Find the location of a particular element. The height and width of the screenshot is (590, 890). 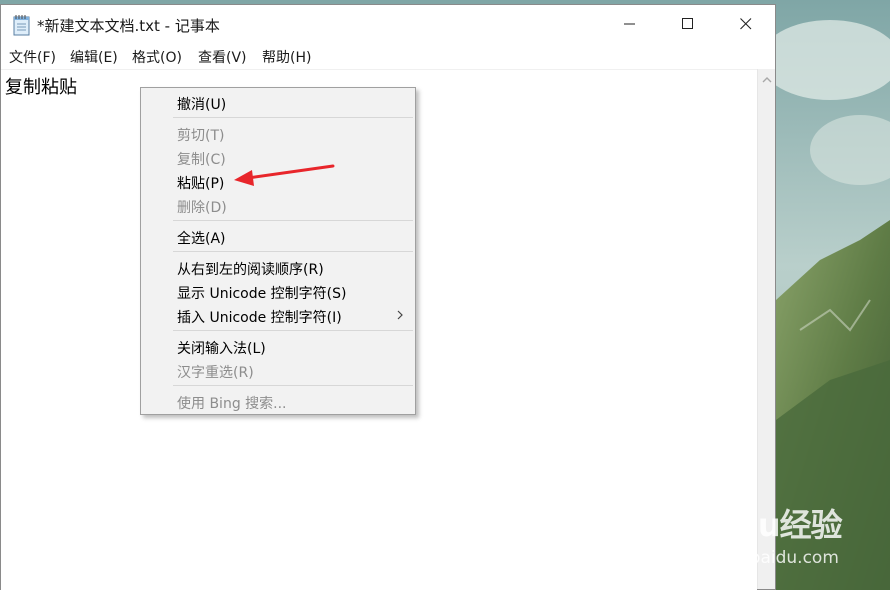

watermark-brand: Baidu经验 is located at coordinates (762, 525).